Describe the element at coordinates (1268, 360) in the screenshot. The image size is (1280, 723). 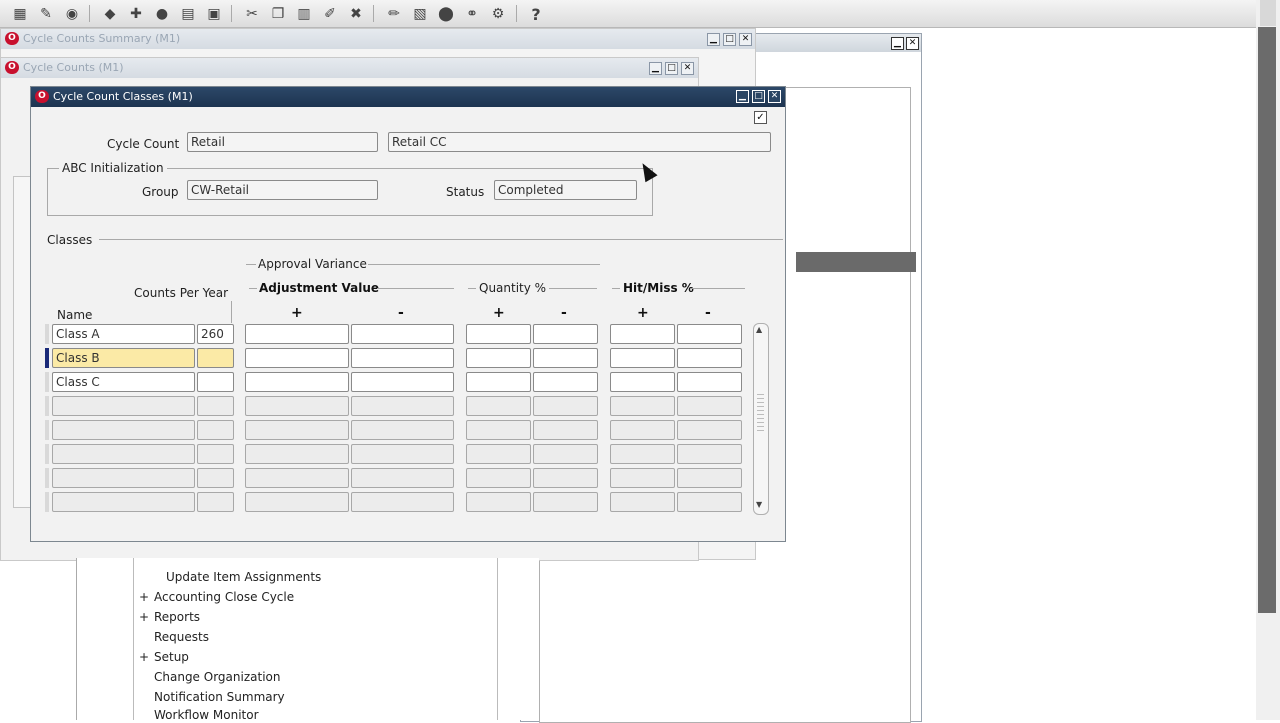
I see `page-scrollbar` at that location.